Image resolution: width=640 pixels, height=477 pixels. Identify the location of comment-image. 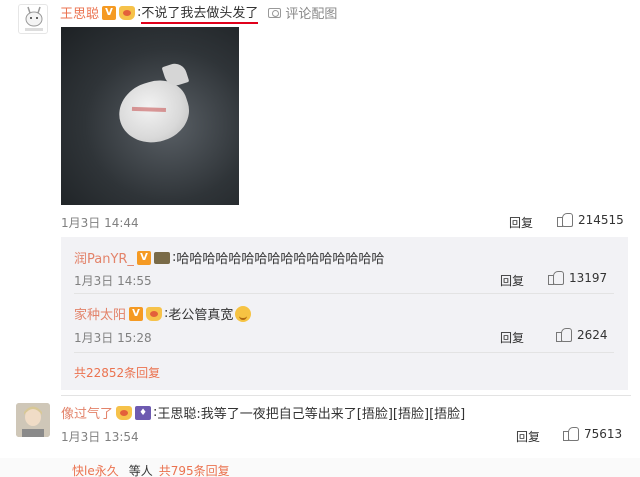
(150, 116).